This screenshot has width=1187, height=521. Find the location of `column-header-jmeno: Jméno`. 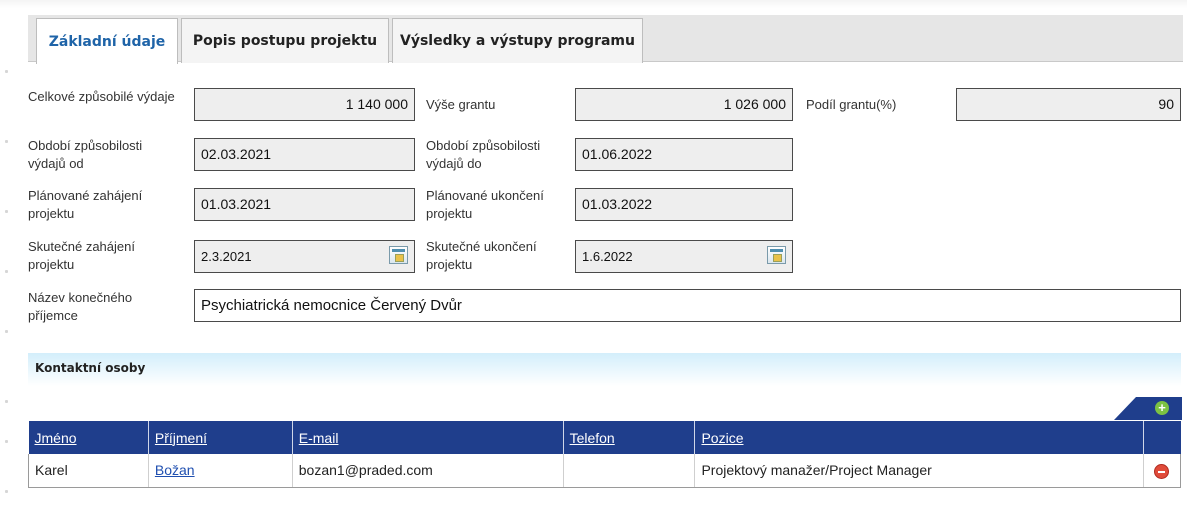

column-header-jmeno: Jméno is located at coordinates (88, 437).